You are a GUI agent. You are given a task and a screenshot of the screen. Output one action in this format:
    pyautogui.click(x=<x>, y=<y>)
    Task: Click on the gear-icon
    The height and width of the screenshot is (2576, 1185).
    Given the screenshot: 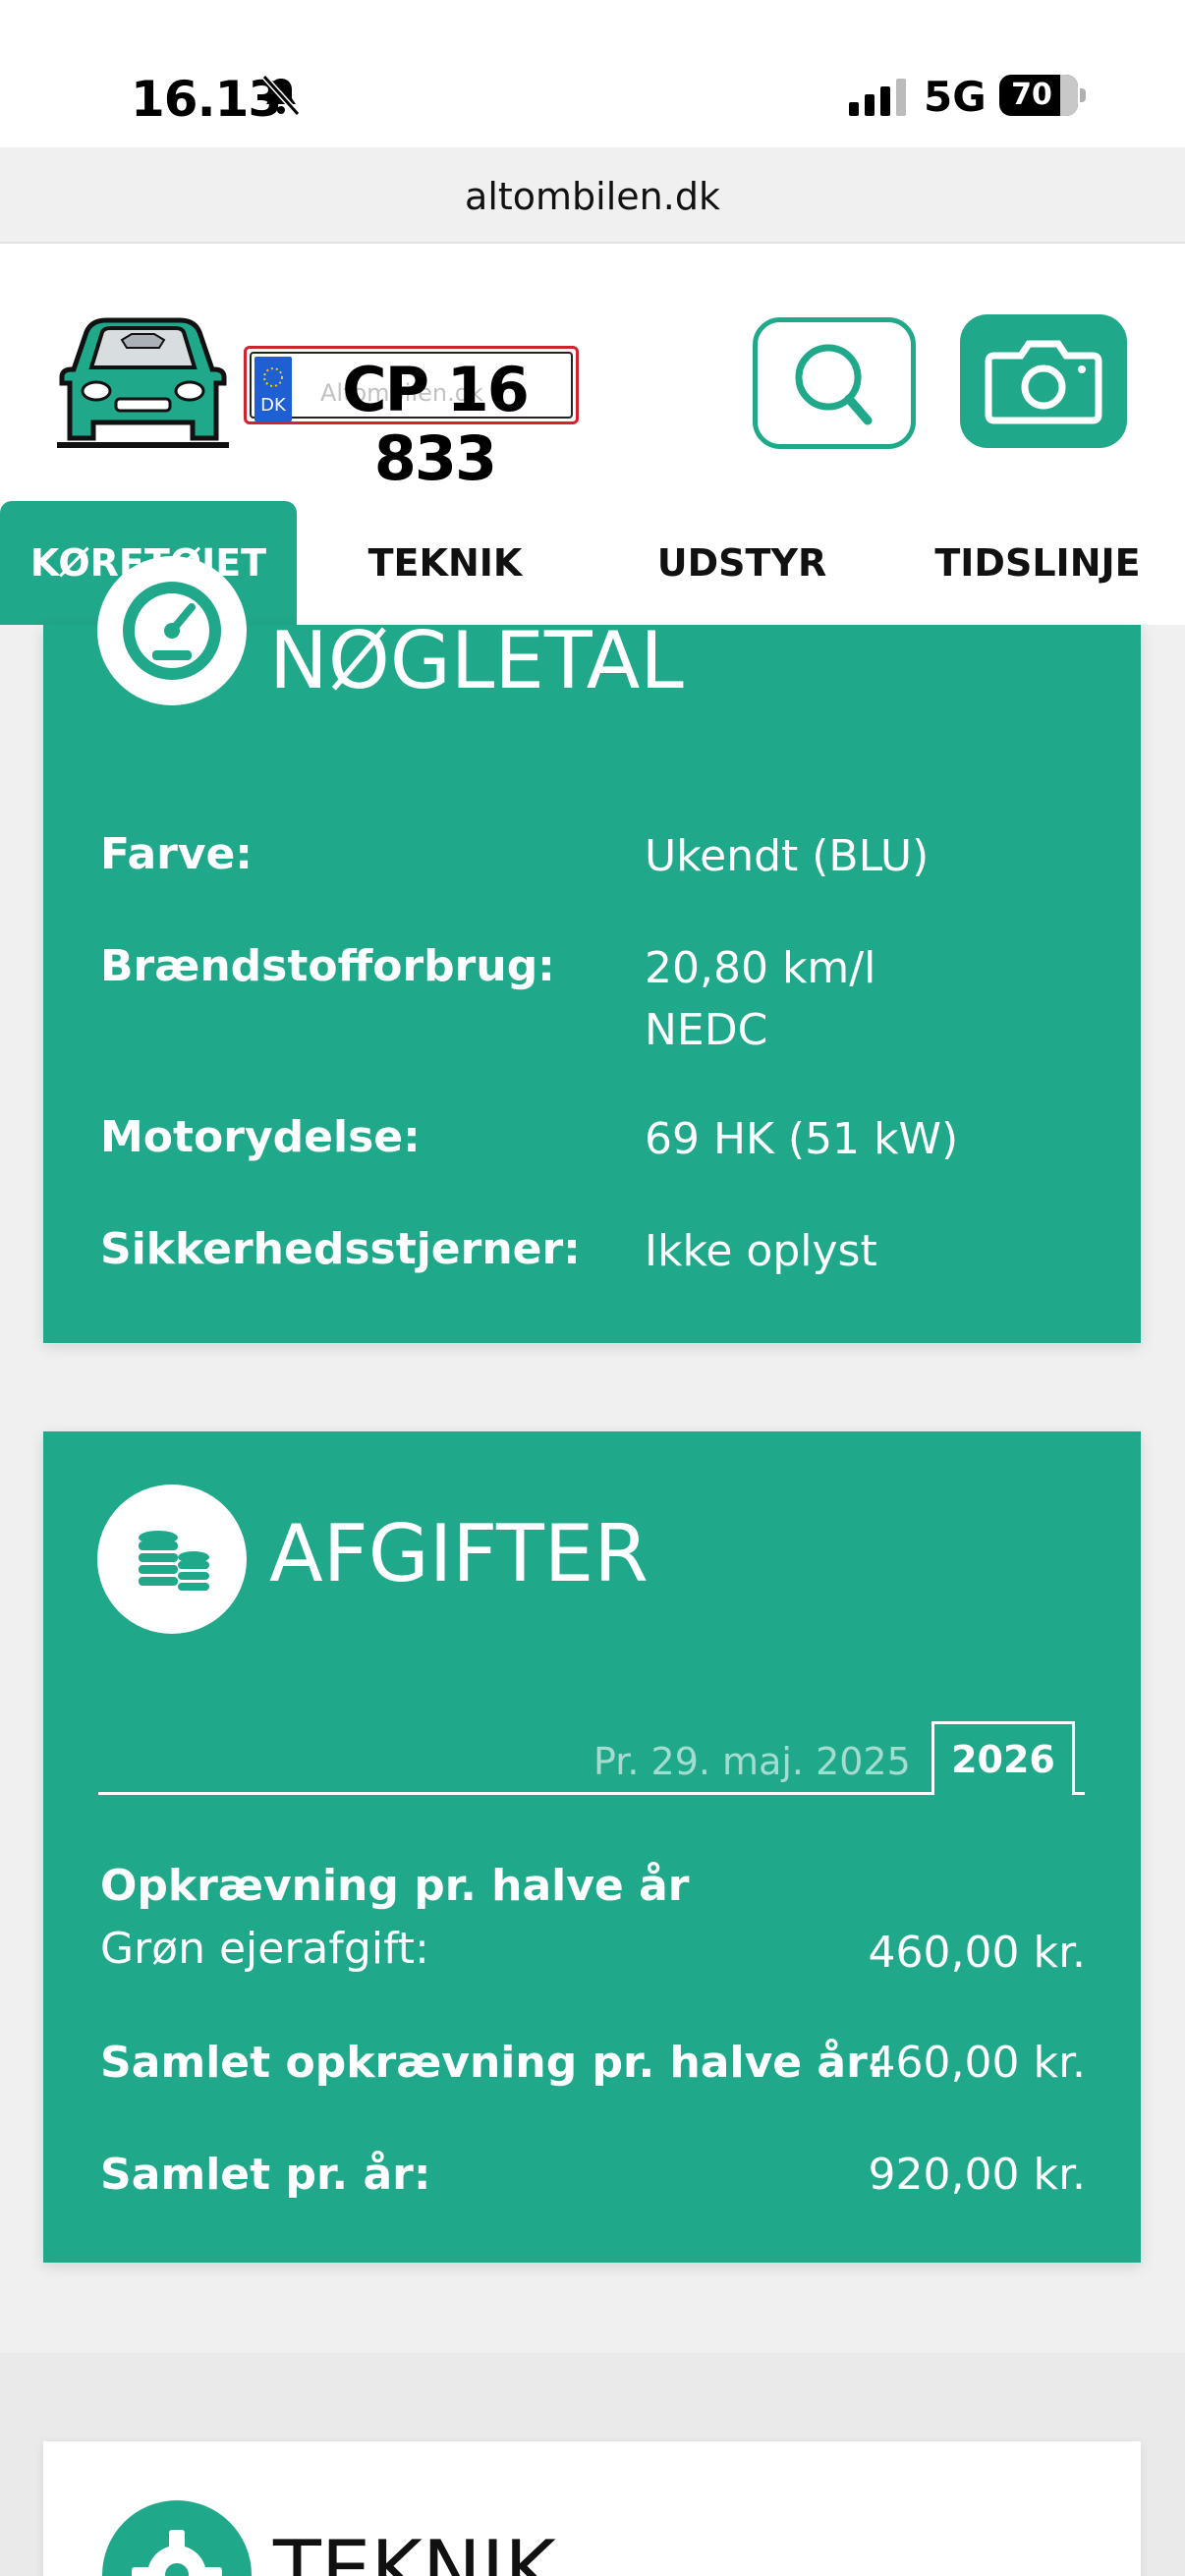 What is the action you would take?
    pyautogui.click(x=177, y=2553)
    